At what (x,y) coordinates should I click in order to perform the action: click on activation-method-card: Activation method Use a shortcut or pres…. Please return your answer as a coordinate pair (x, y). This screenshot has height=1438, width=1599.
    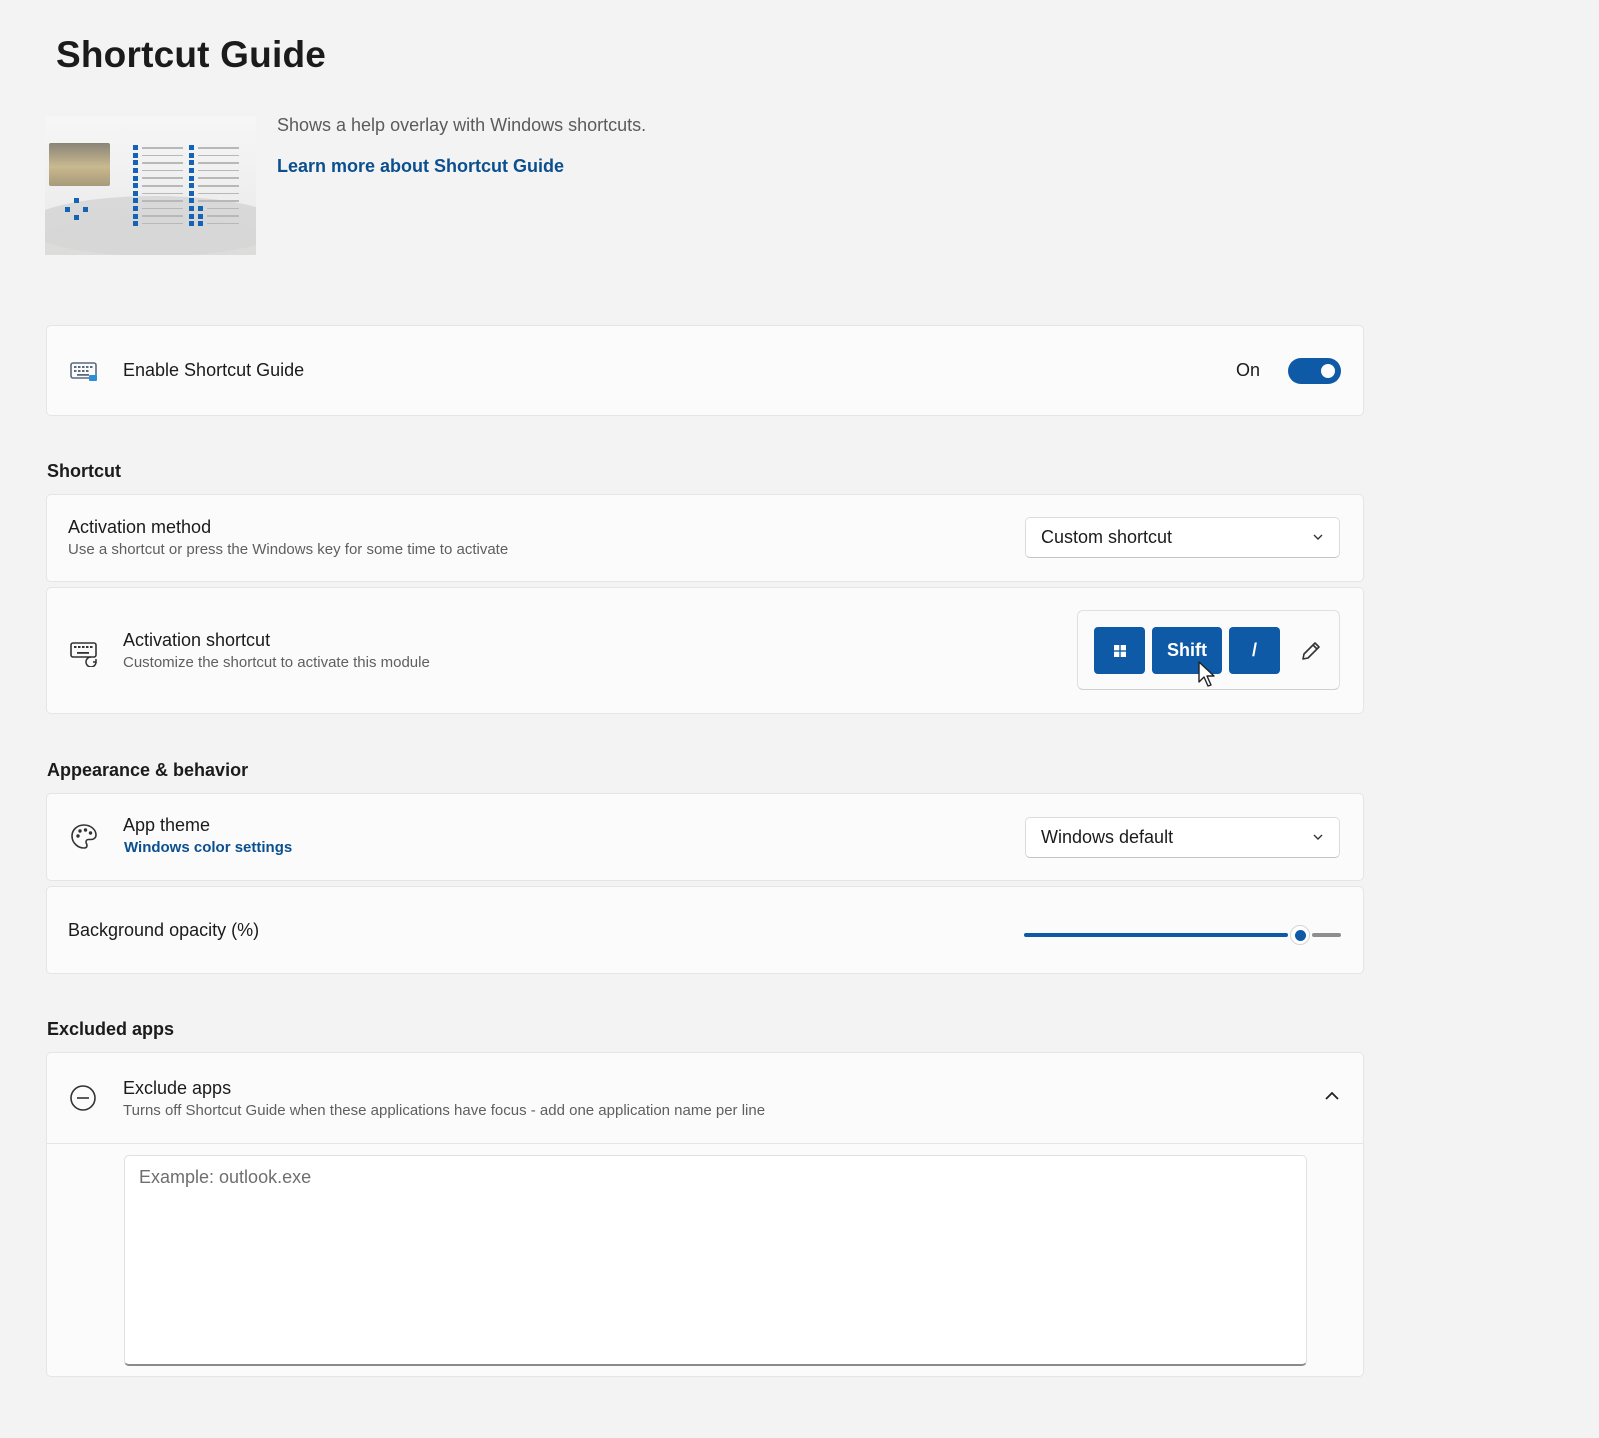
    Looking at the image, I should click on (705, 538).